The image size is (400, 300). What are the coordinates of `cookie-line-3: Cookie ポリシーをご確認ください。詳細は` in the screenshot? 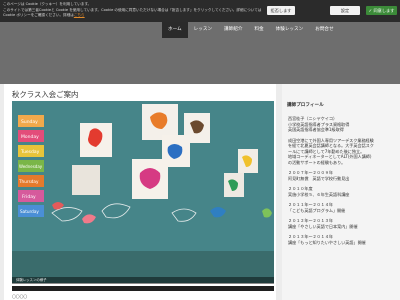 It's located at (38, 15).